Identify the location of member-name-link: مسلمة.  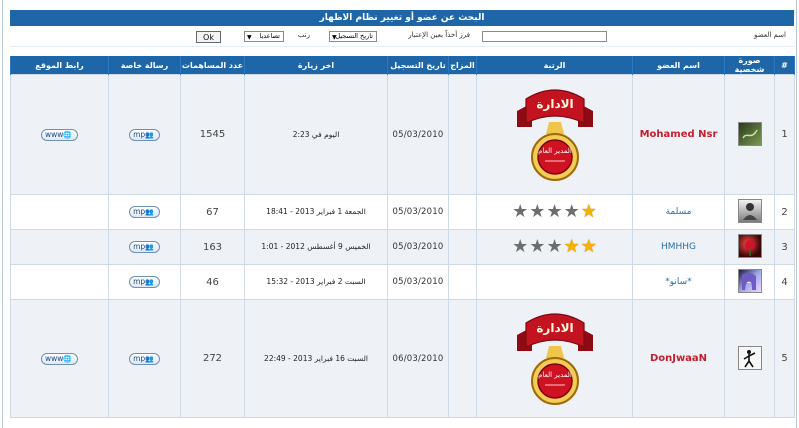
(679, 212).